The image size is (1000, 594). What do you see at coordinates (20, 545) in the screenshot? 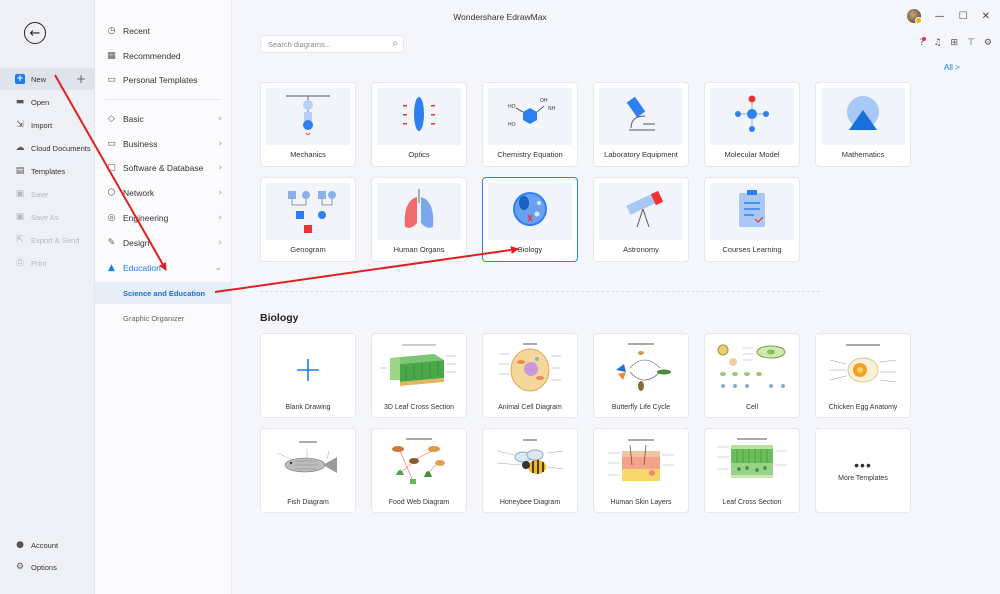
I see `account-icon: ●` at bounding box center [20, 545].